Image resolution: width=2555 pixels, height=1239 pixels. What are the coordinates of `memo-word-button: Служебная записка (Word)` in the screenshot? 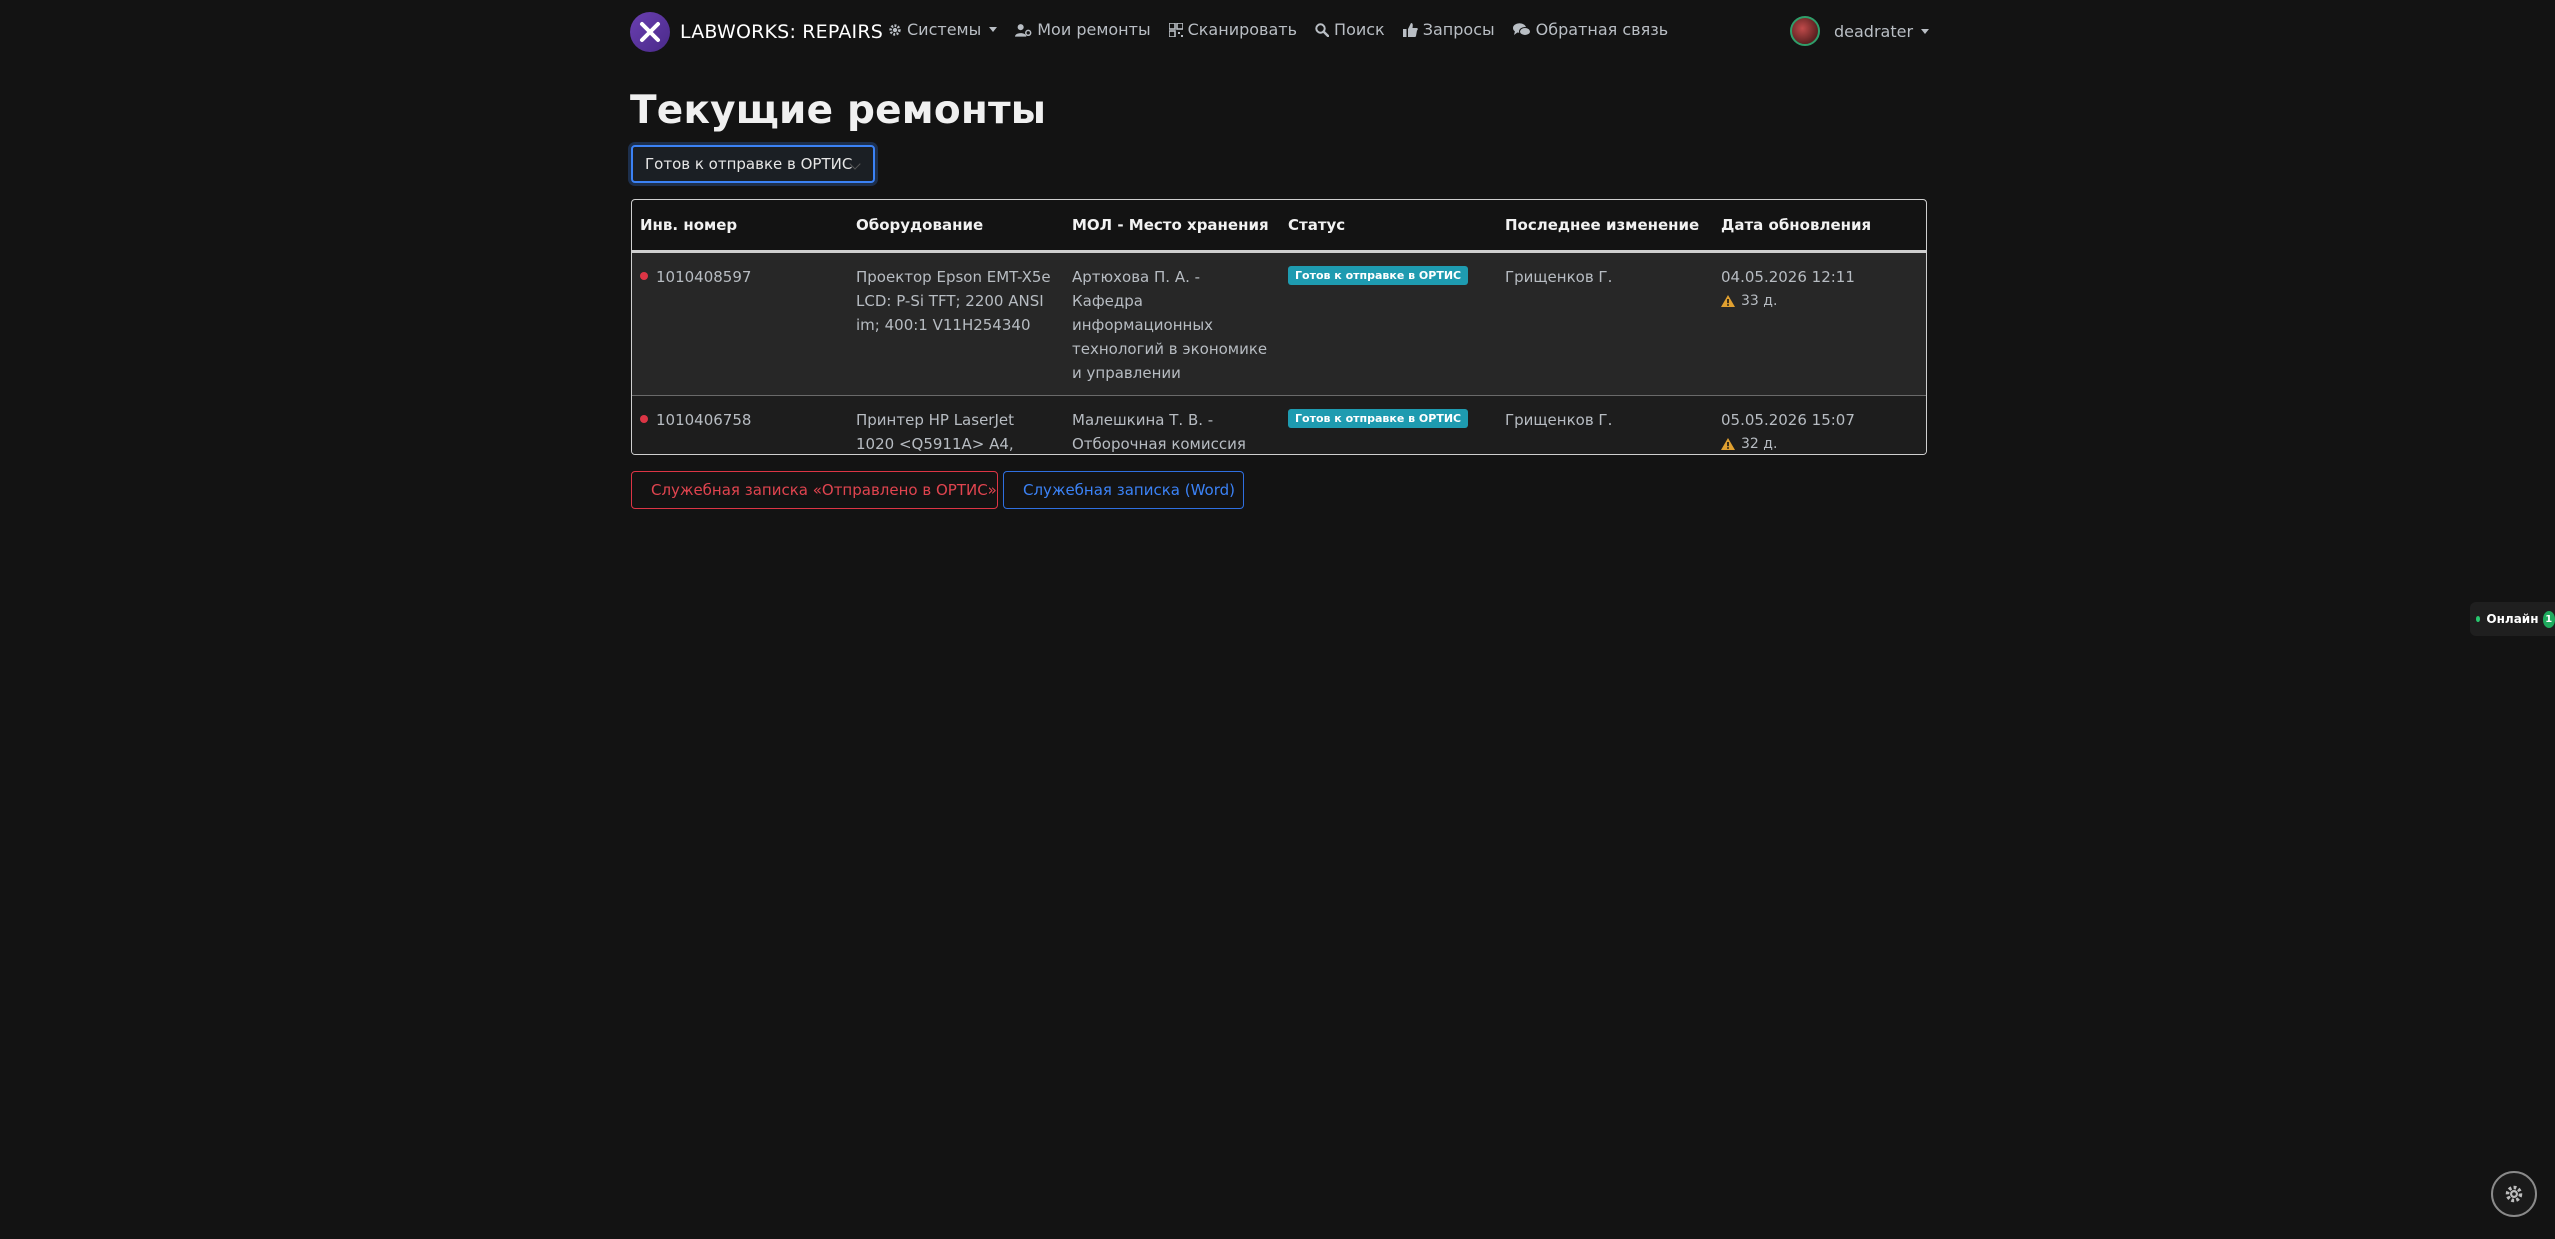 It's located at (1123, 490).